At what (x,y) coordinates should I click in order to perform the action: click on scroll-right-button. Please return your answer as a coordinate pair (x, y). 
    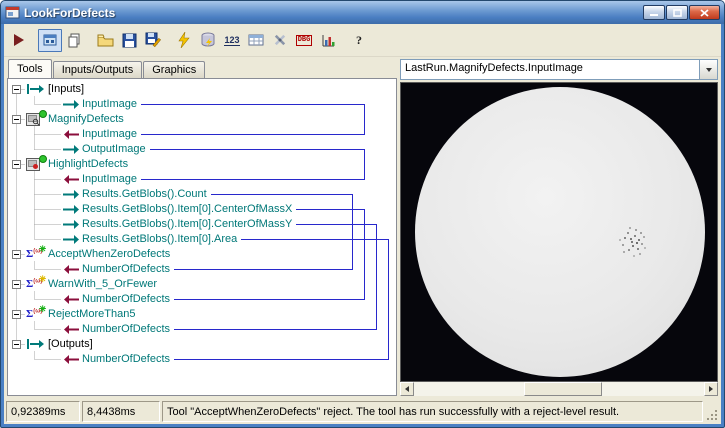
    Looking at the image, I should click on (711, 389).